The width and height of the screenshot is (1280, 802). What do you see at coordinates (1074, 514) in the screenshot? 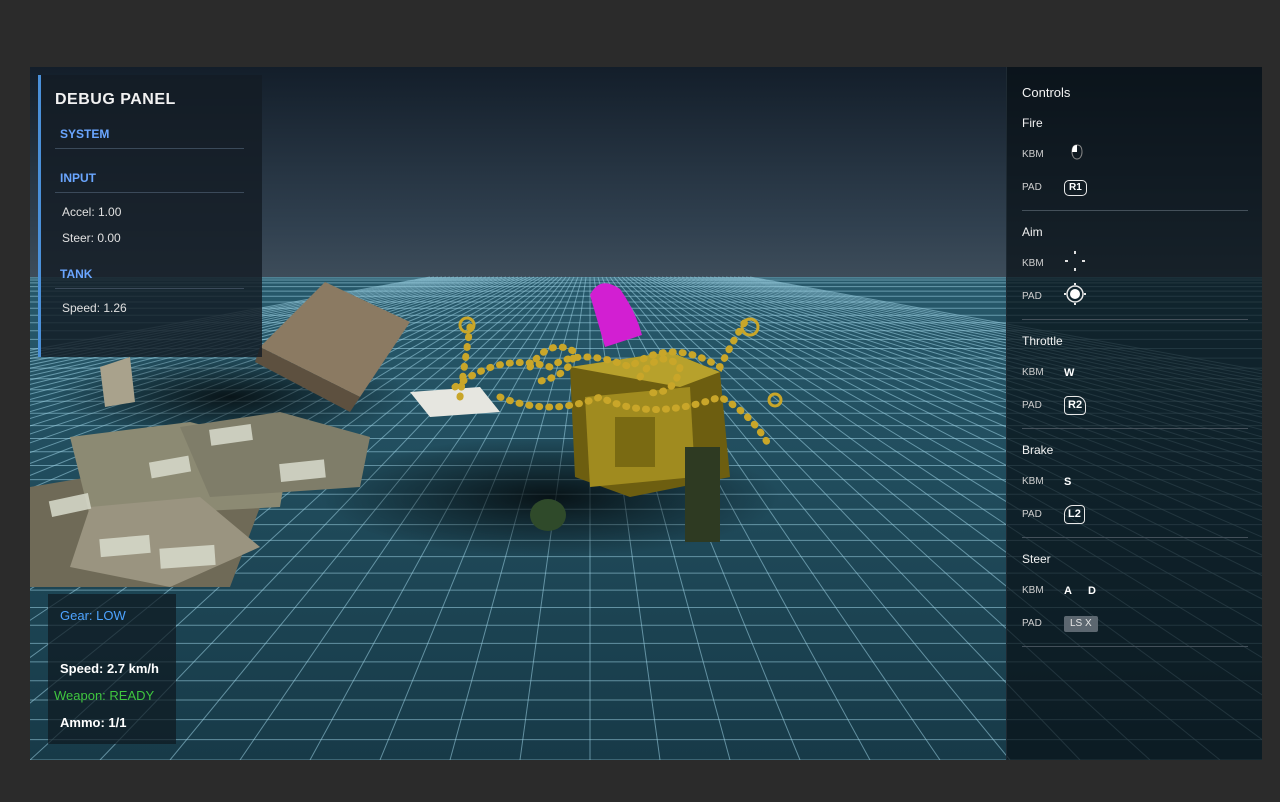
I see `l2-trigger-icon: L2` at bounding box center [1074, 514].